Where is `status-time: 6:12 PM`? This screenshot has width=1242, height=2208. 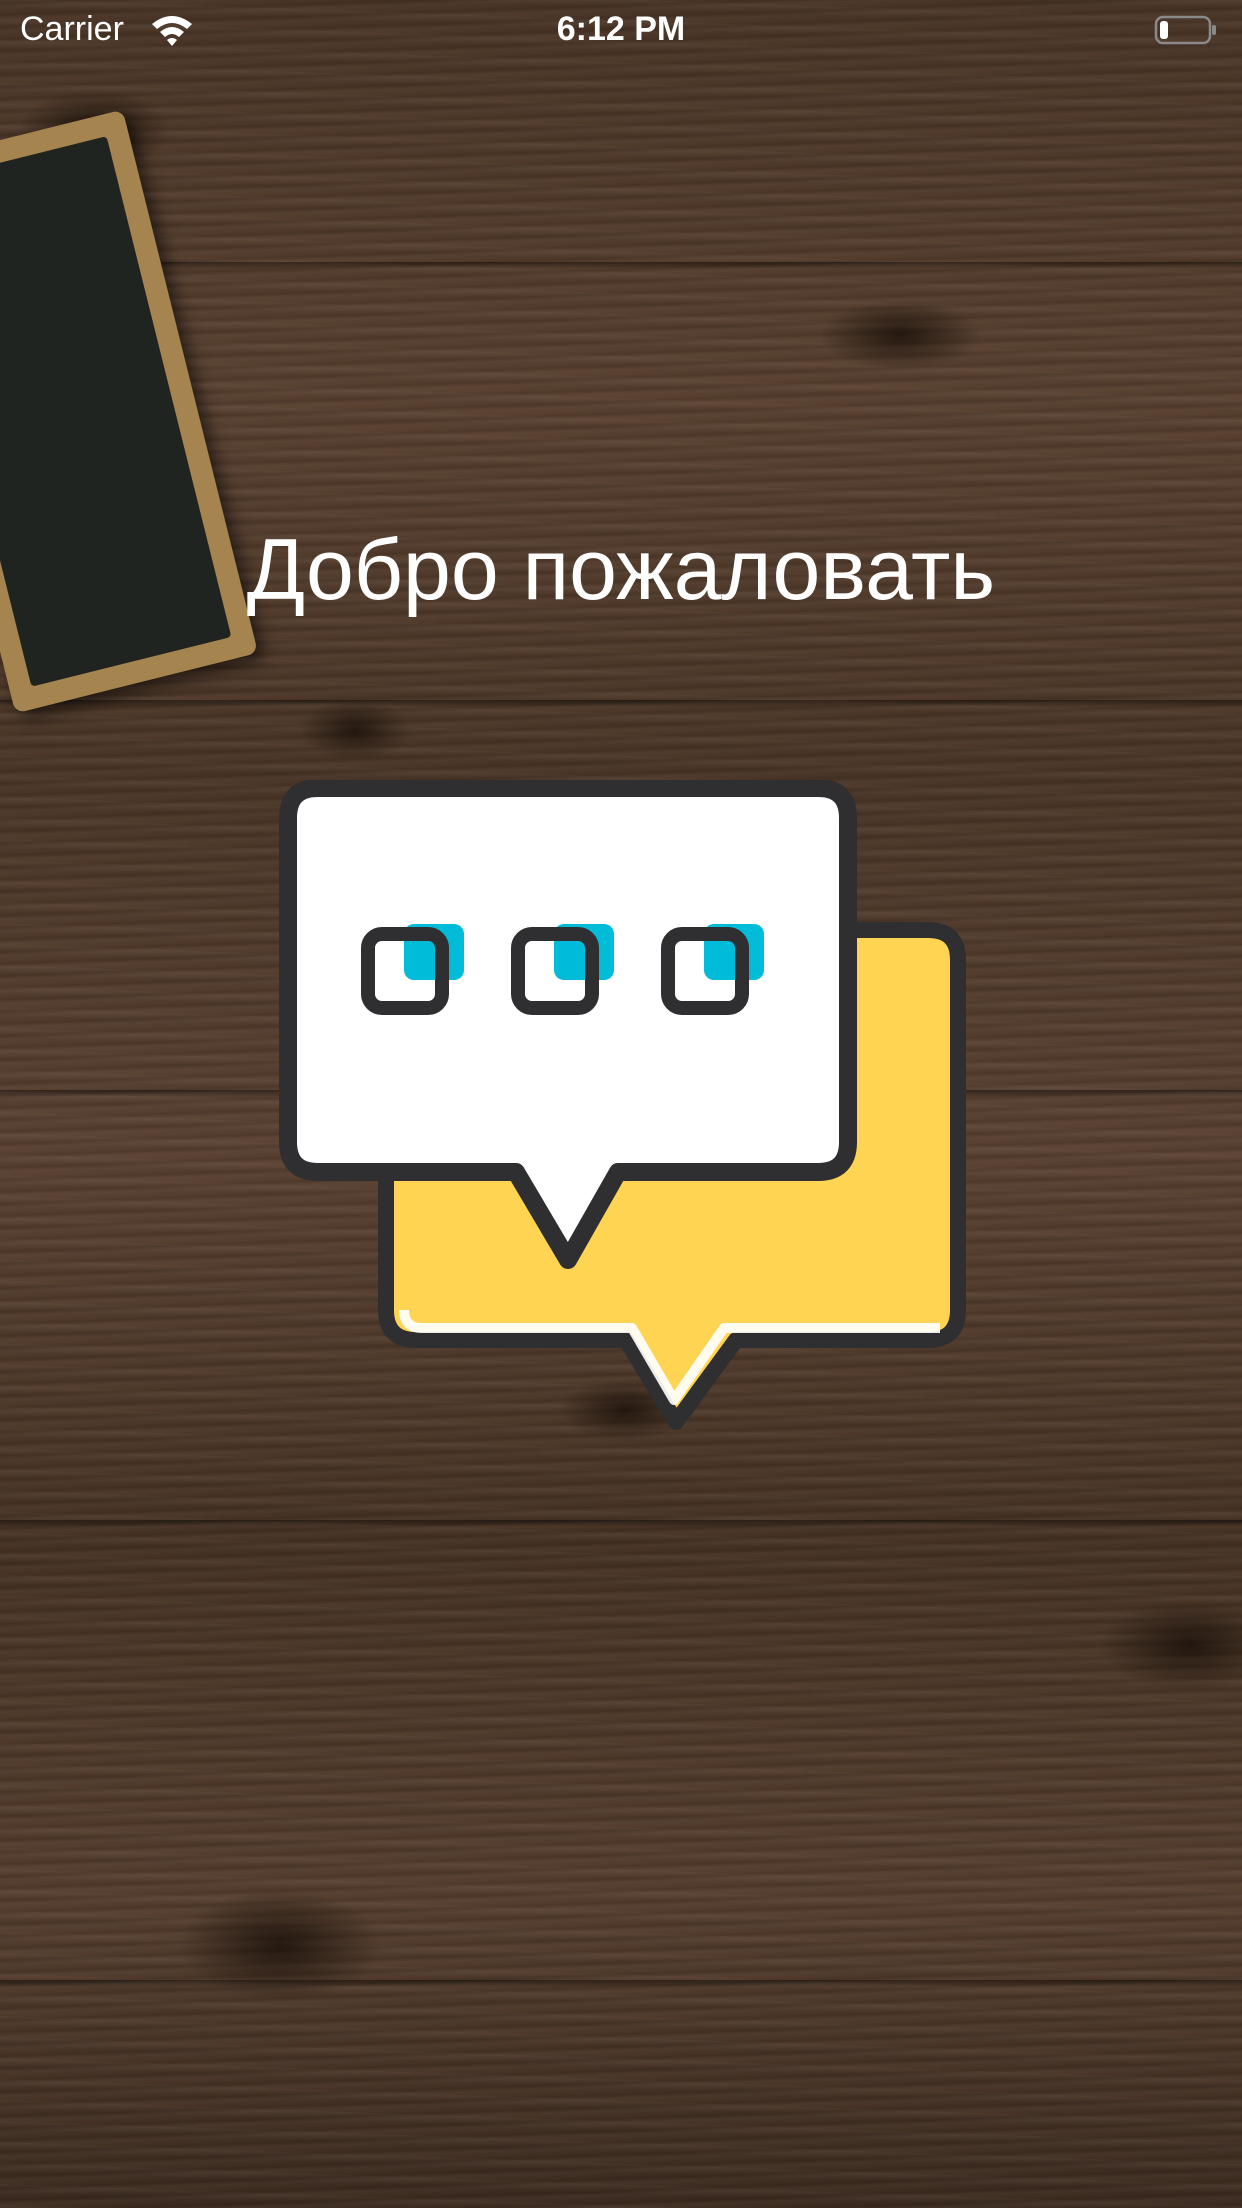 status-time: 6:12 PM is located at coordinates (621, 29).